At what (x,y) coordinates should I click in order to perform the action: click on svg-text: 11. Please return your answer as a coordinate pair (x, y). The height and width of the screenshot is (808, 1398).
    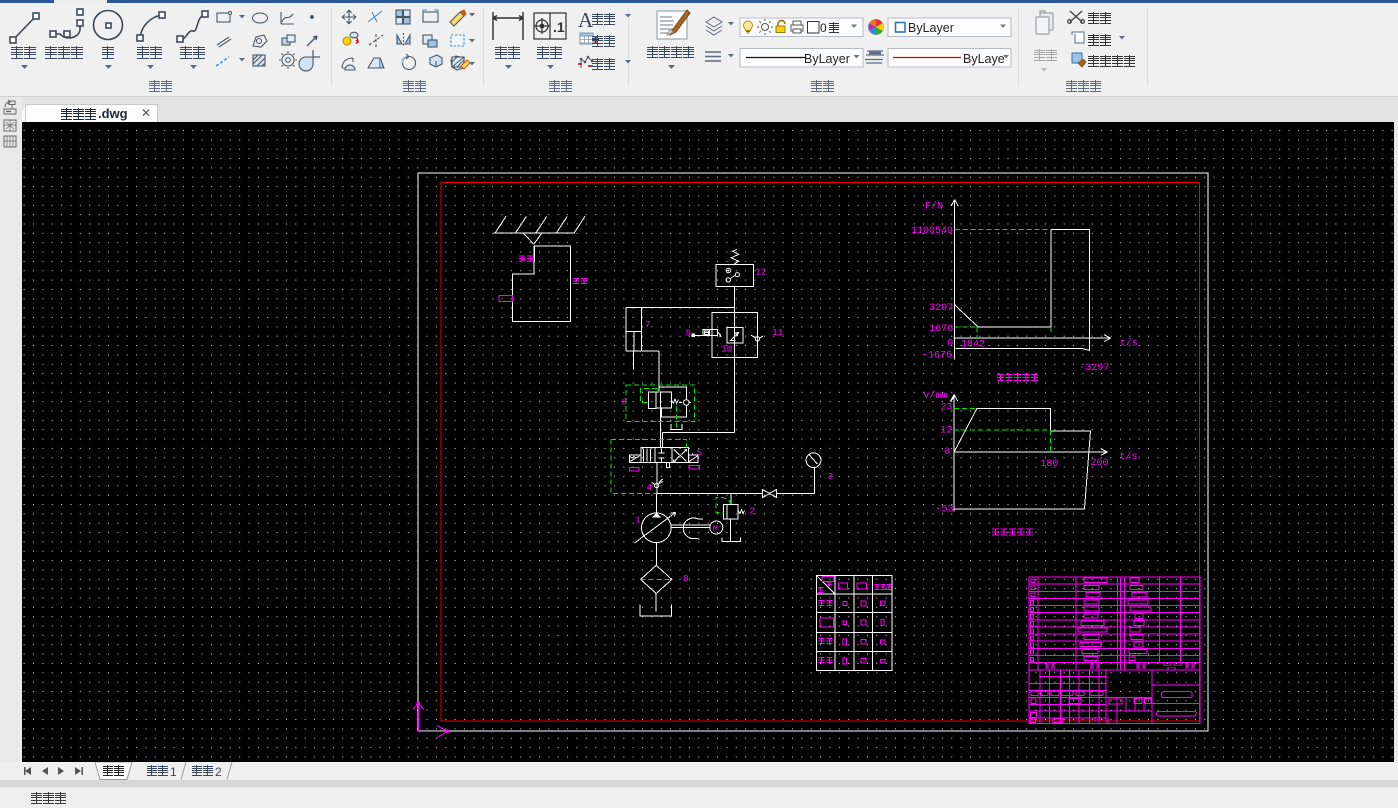
    Looking at the image, I should click on (778, 332).